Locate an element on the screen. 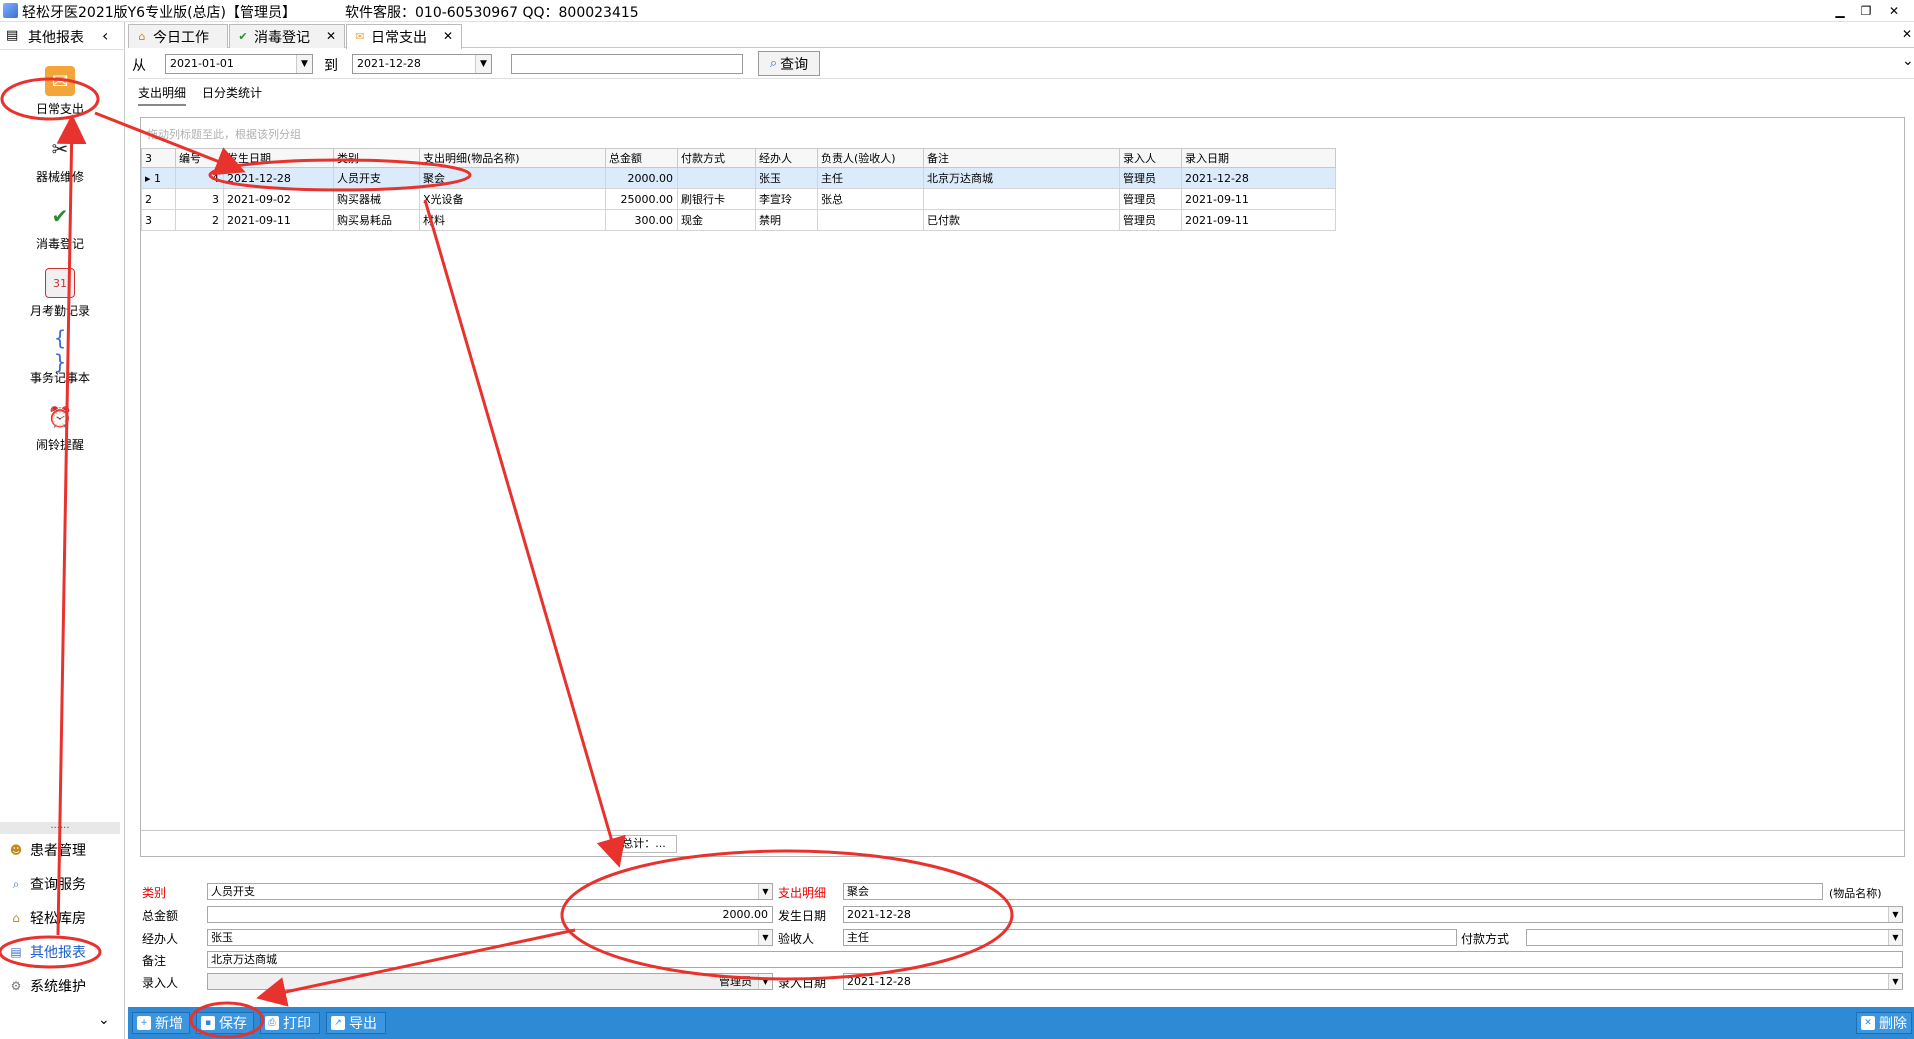 The width and height of the screenshot is (1914, 1039). close-window-button: ✕ is located at coordinates (1894, 11).